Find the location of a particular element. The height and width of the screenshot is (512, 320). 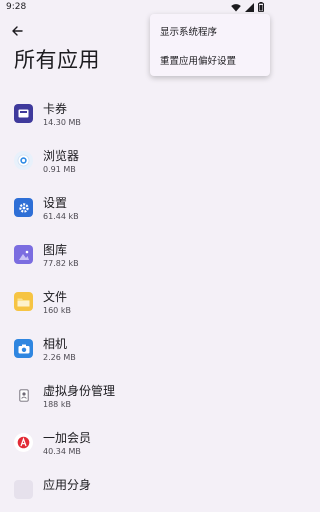

wallet-icon is located at coordinates (23, 113).